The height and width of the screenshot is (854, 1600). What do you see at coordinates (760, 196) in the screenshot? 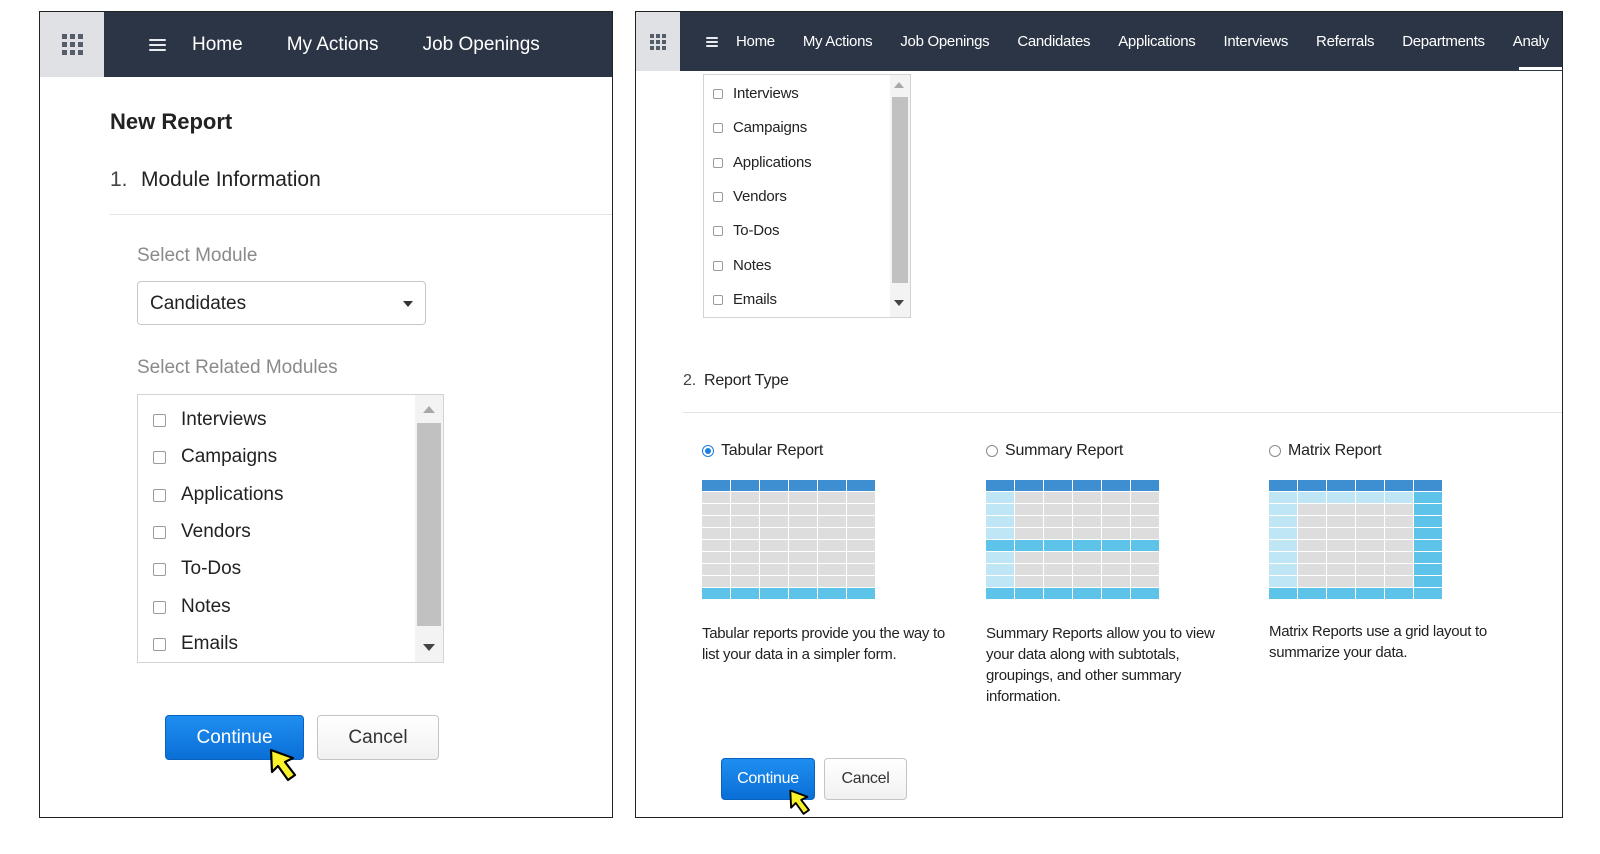
I see `list-item-label: Vendors` at bounding box center [760, 196].